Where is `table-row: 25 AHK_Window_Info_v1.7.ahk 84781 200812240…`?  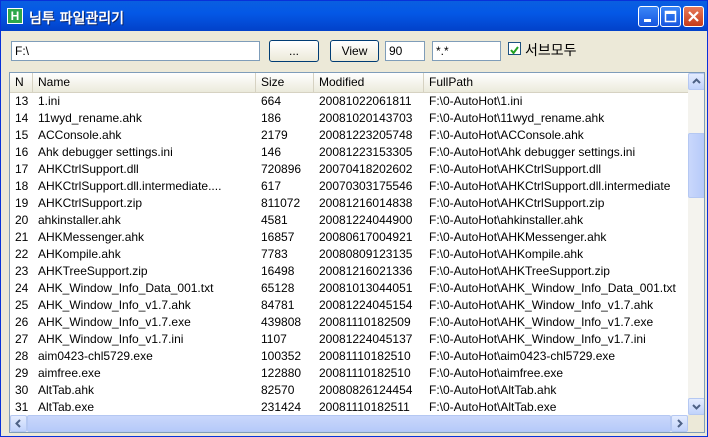 table-row: 25 AHK_Window_Info_v1.7.ahk 84781 200812240… is located at coordinates (349, 305).